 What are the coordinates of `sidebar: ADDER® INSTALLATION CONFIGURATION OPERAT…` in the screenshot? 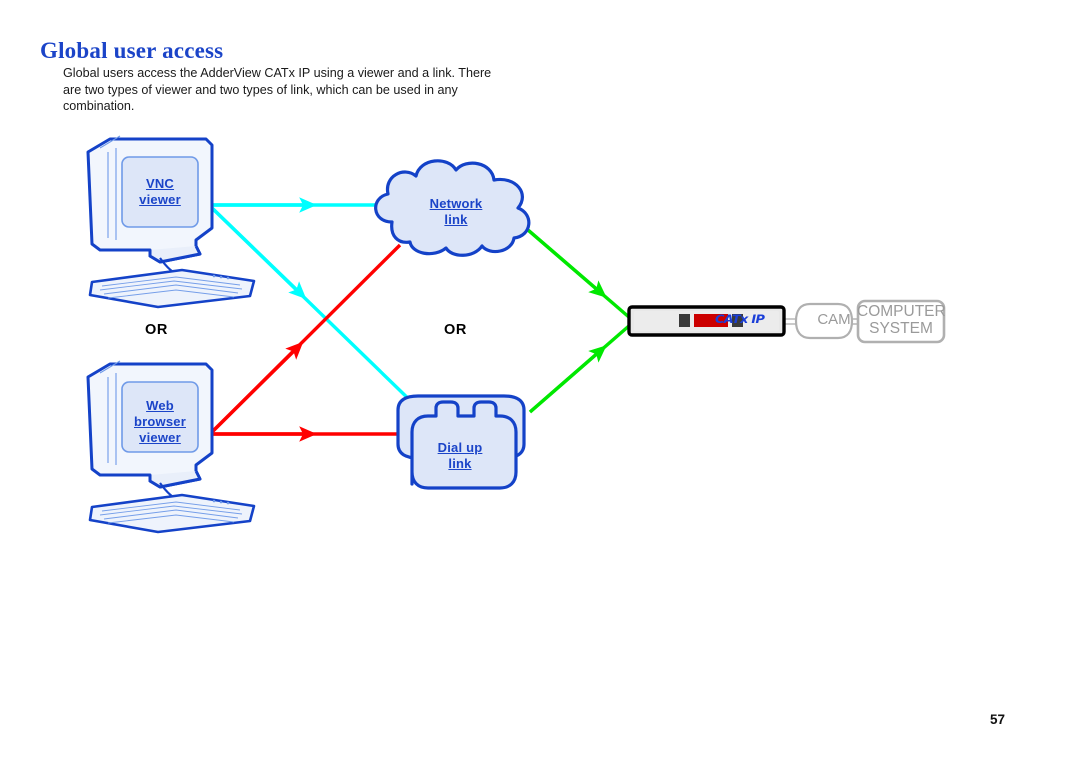 It's located at (1034, 381).